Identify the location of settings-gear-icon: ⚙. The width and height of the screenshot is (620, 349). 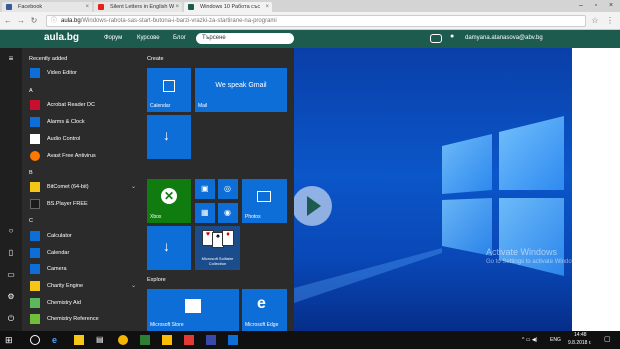
(11, 297).